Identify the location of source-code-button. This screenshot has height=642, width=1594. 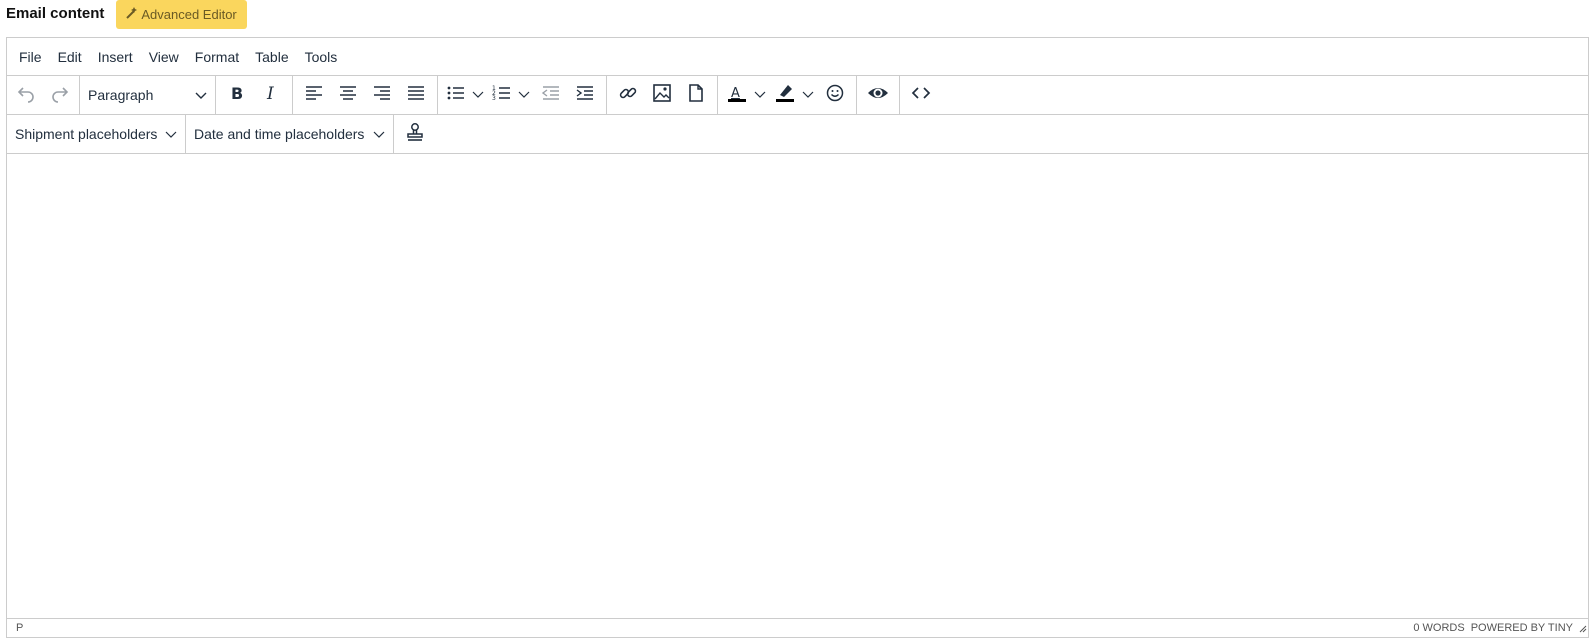
(921, 95).